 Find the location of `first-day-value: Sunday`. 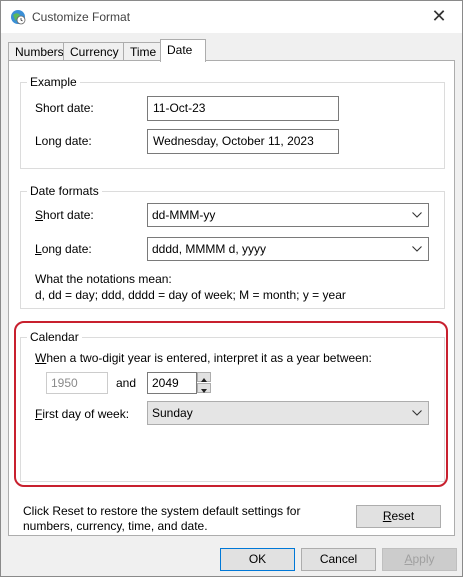

first-day-value: Sunday is located at coordinates (172, 413).